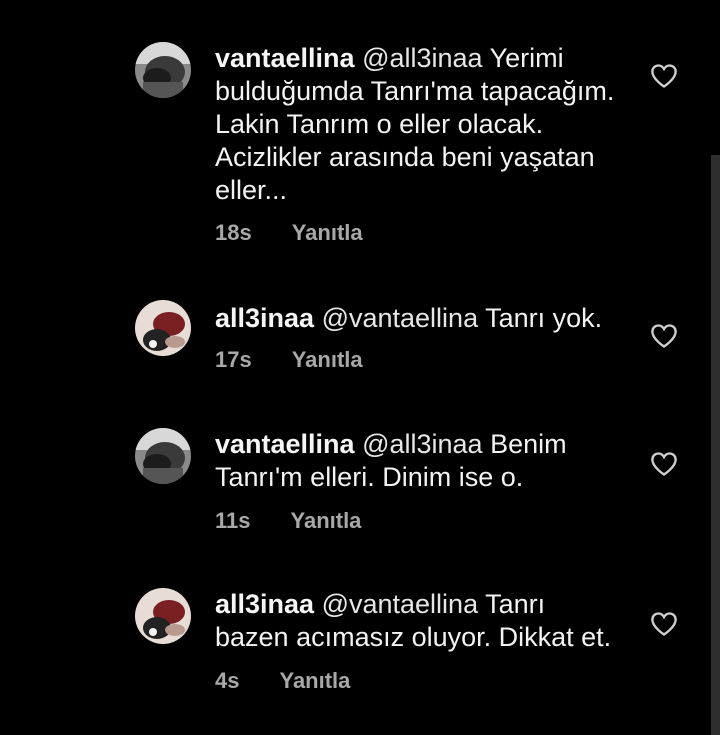 The height and width of the screenshot is (735, 720). What do you see at coordinates (289, 233) in the screenshot?
I see `comment-meta: 18s Yanıtla` at bounding box center [289, 233].